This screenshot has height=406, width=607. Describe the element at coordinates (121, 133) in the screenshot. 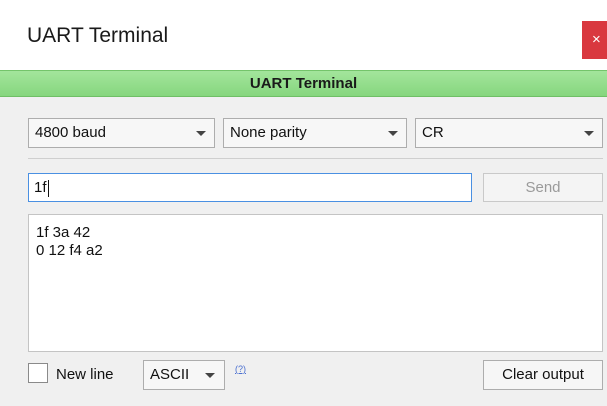

I see `baud-rate-select: 4800 baud` at that location.